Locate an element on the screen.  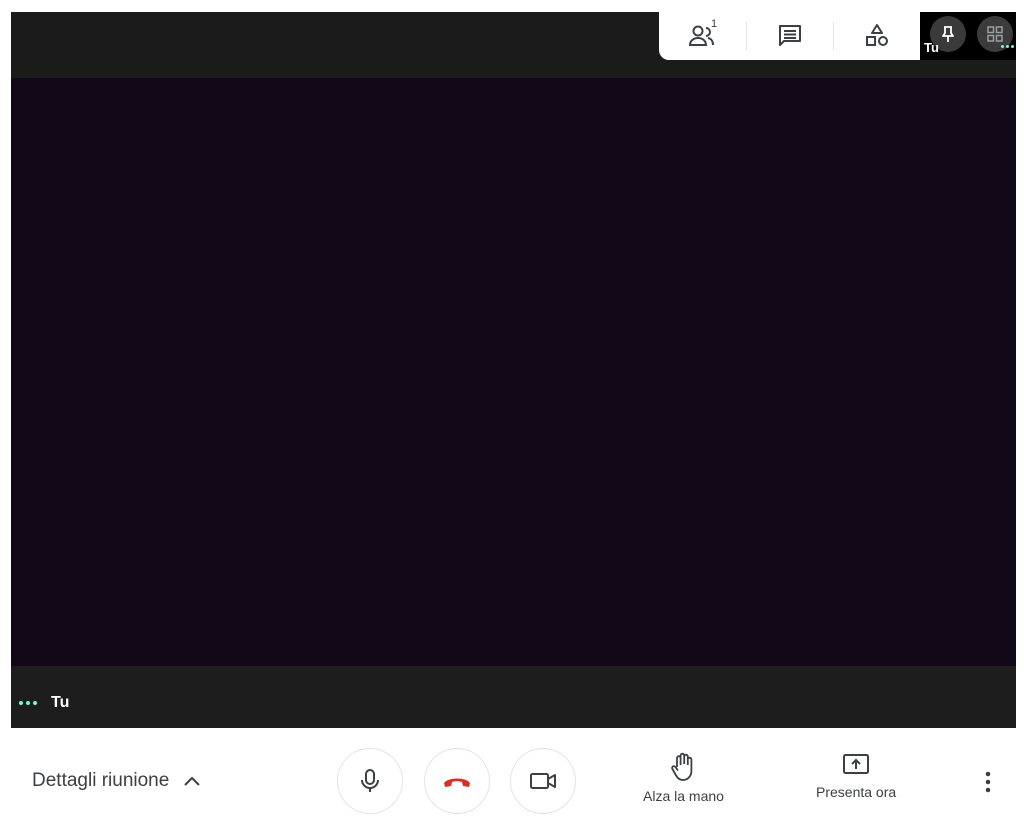
camera-button is located at coordinates (543, 781).